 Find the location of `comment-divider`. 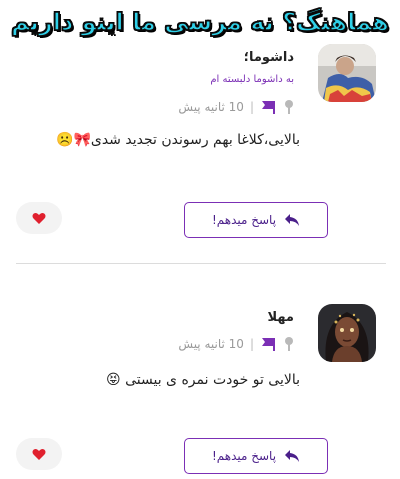

comment-divider is located at coordinates (201, 263).